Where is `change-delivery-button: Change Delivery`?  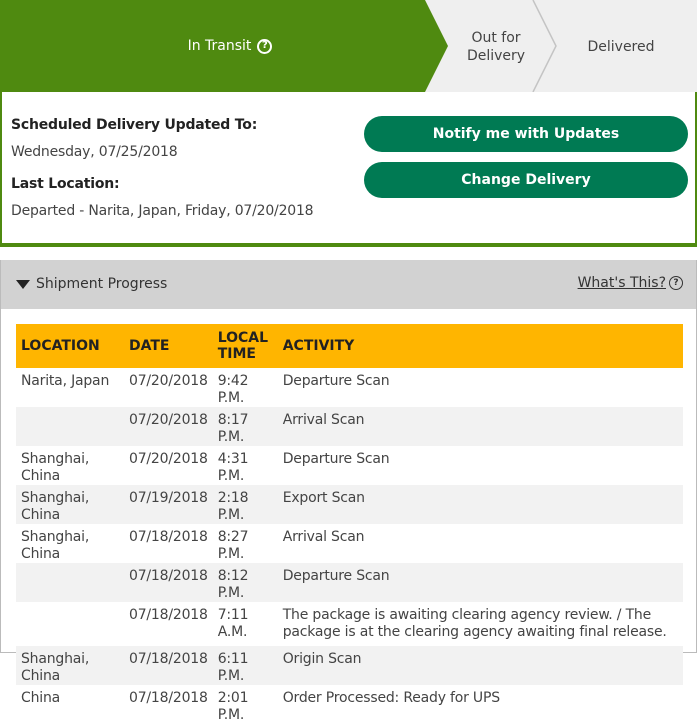
change-delivery-button: Change Delivery is located at coordinates (526, 180).